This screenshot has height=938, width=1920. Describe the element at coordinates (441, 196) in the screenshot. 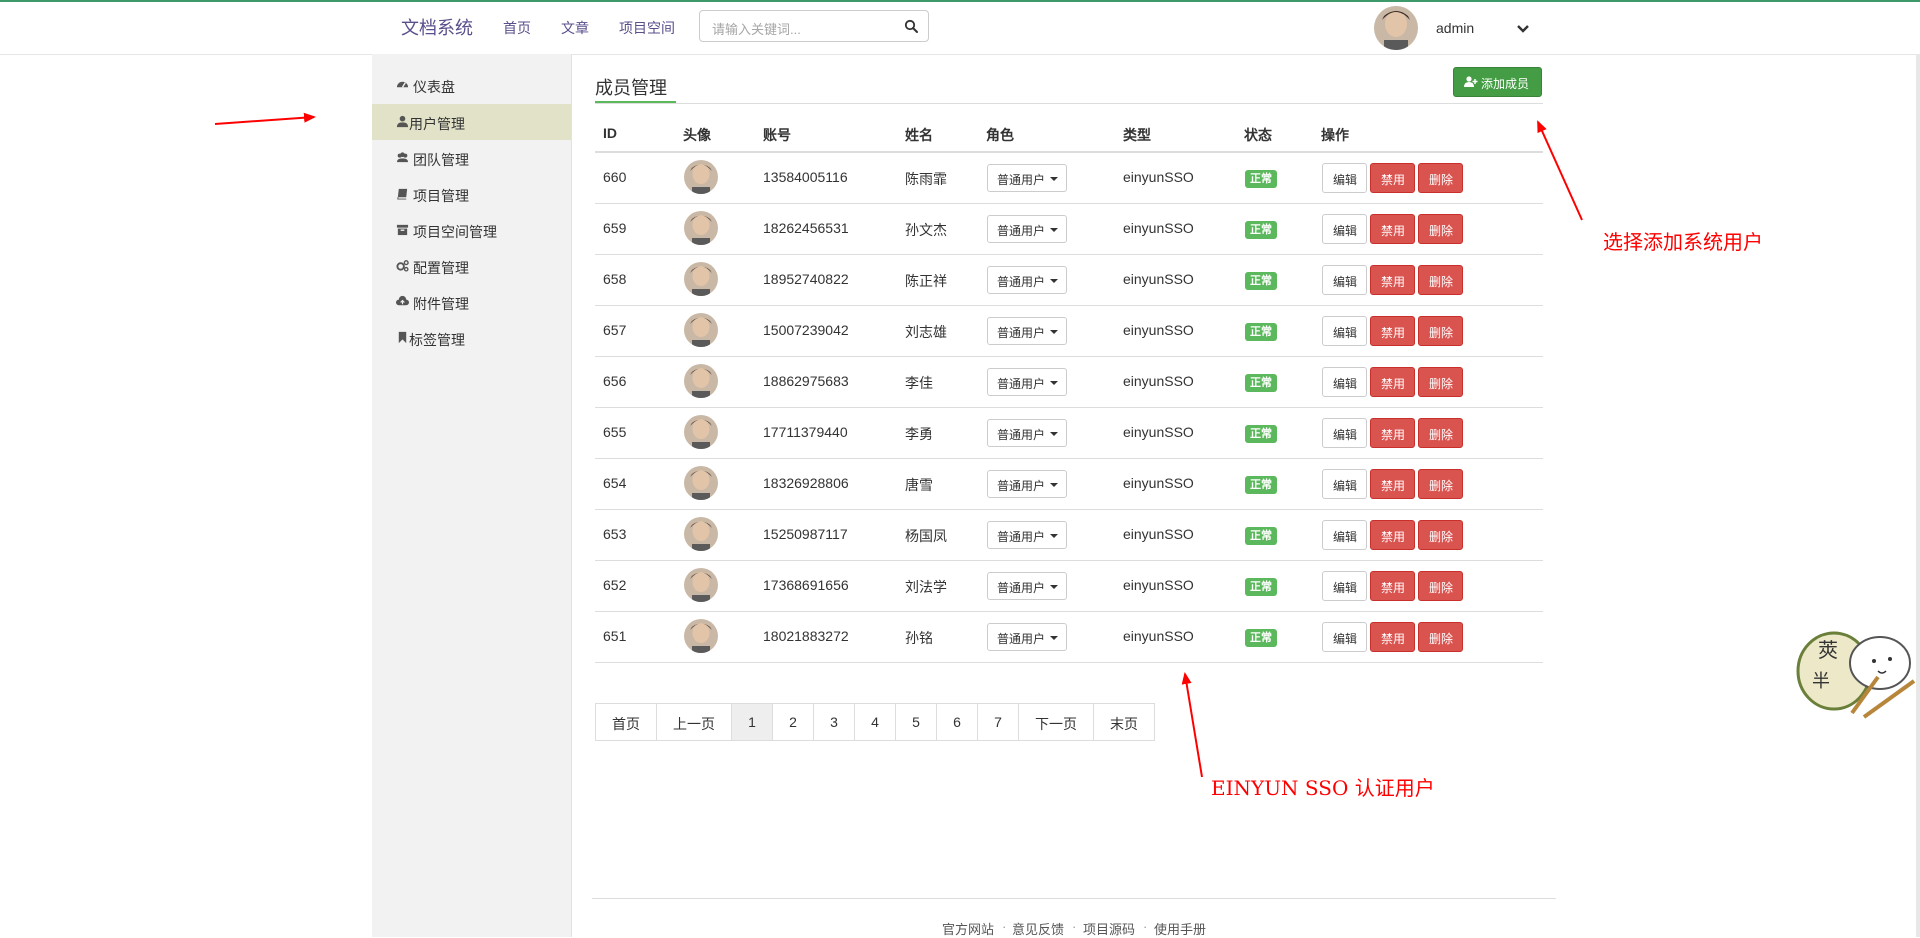

I see `sidebar-item-label: 项目管理` at that location.